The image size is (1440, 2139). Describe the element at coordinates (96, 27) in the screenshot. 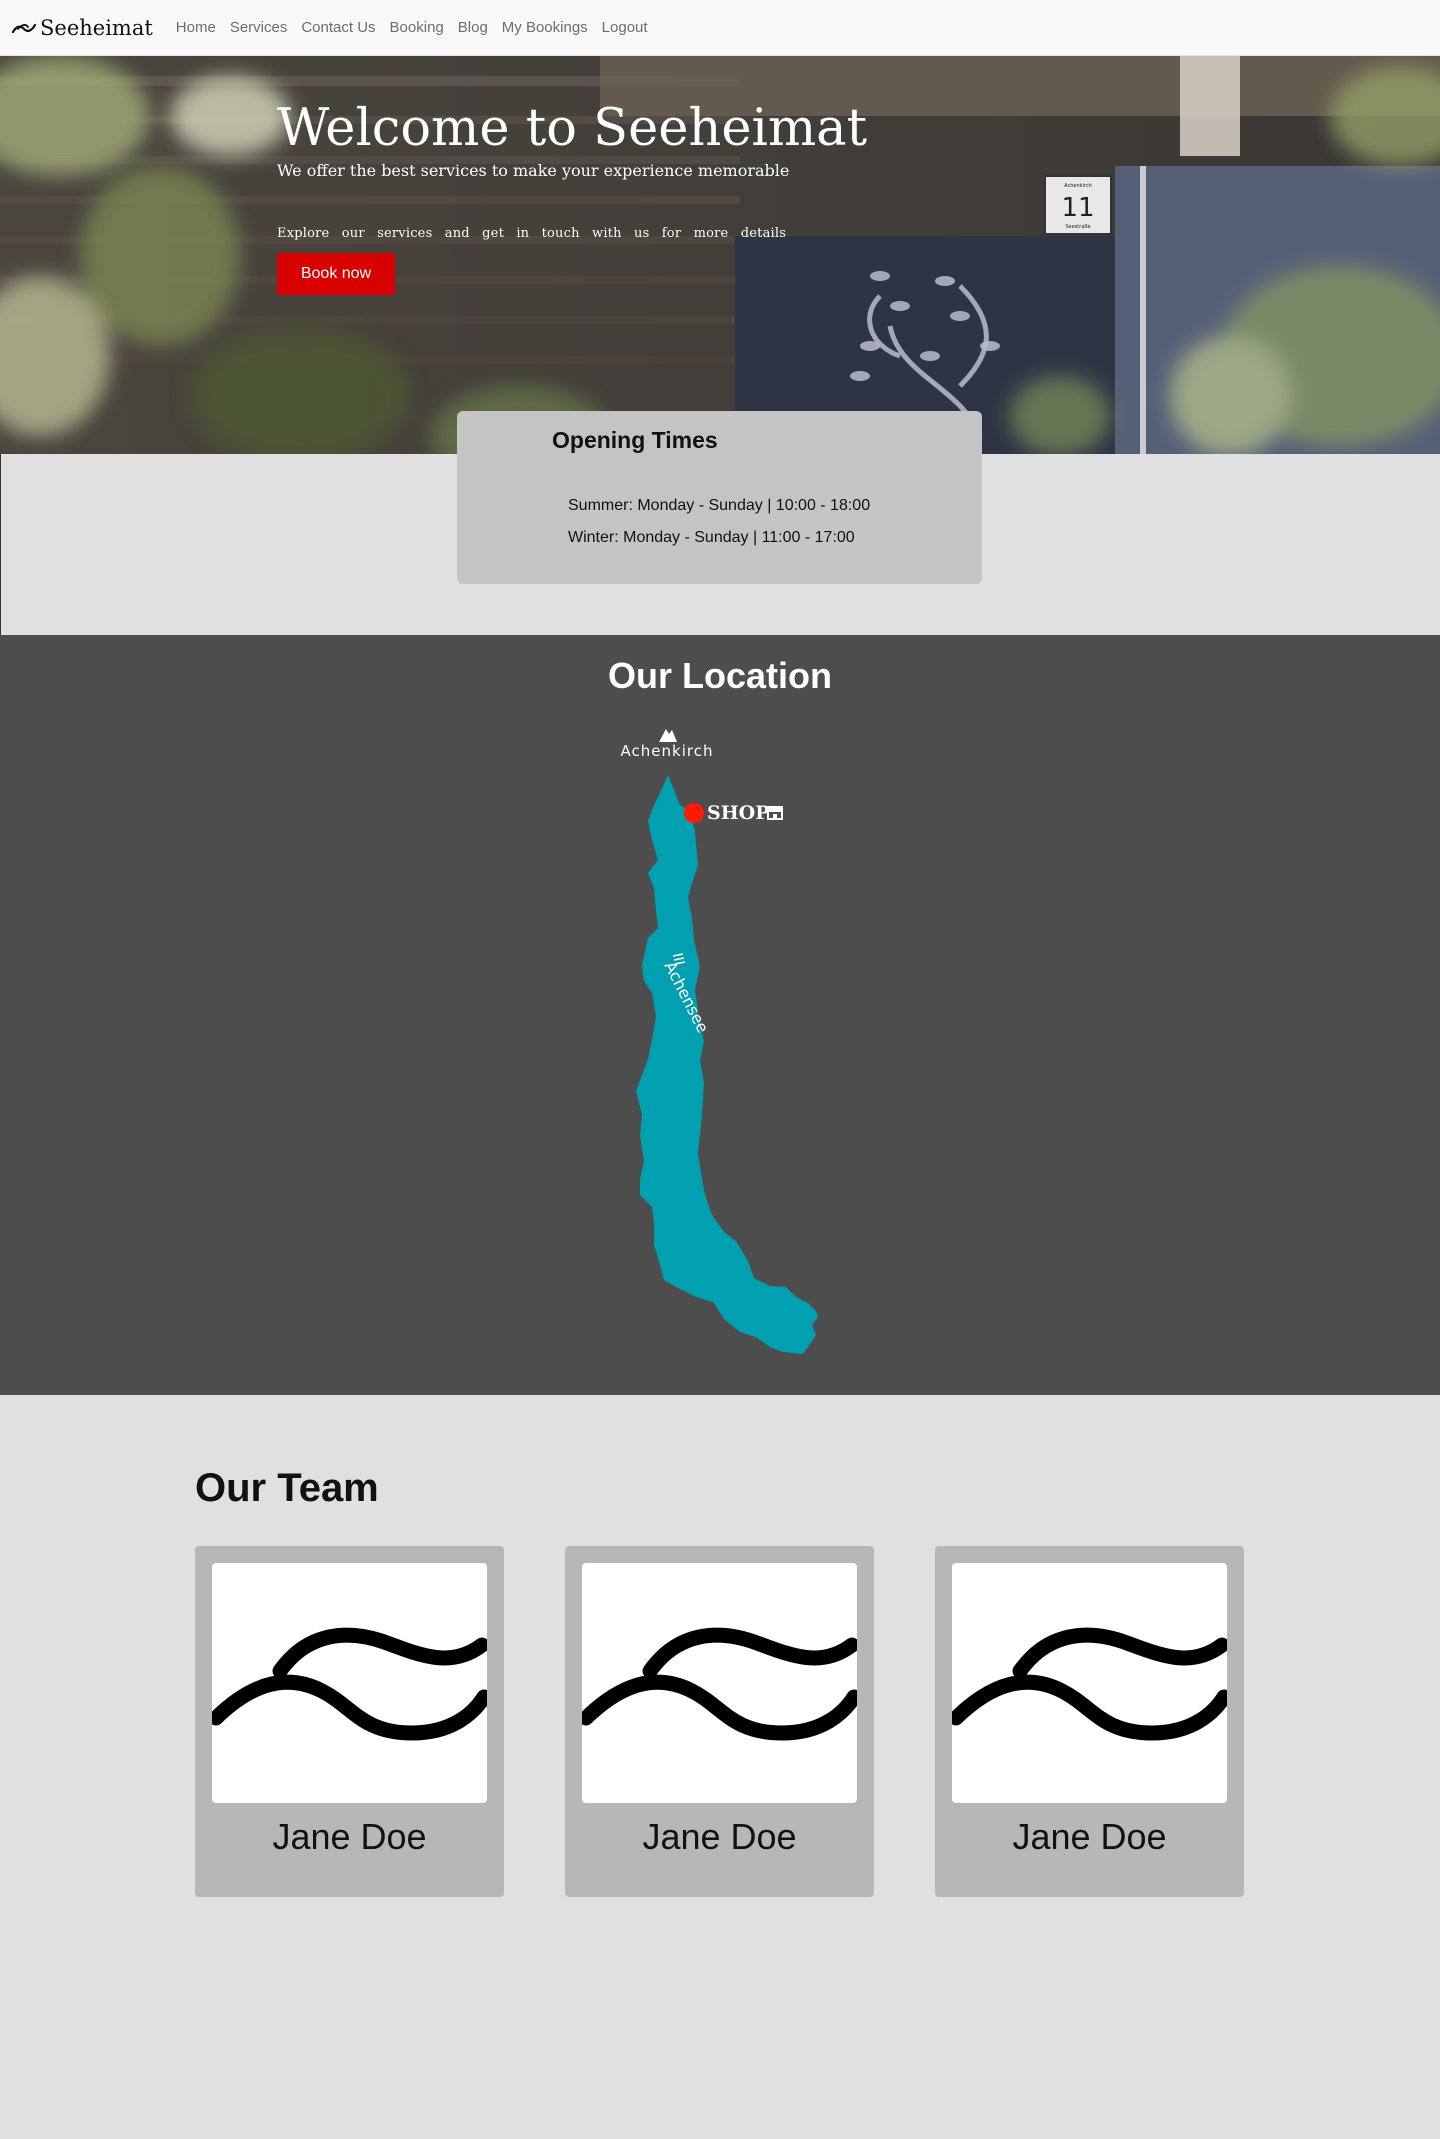

I see `brand-name: Seeheimat` at that location.